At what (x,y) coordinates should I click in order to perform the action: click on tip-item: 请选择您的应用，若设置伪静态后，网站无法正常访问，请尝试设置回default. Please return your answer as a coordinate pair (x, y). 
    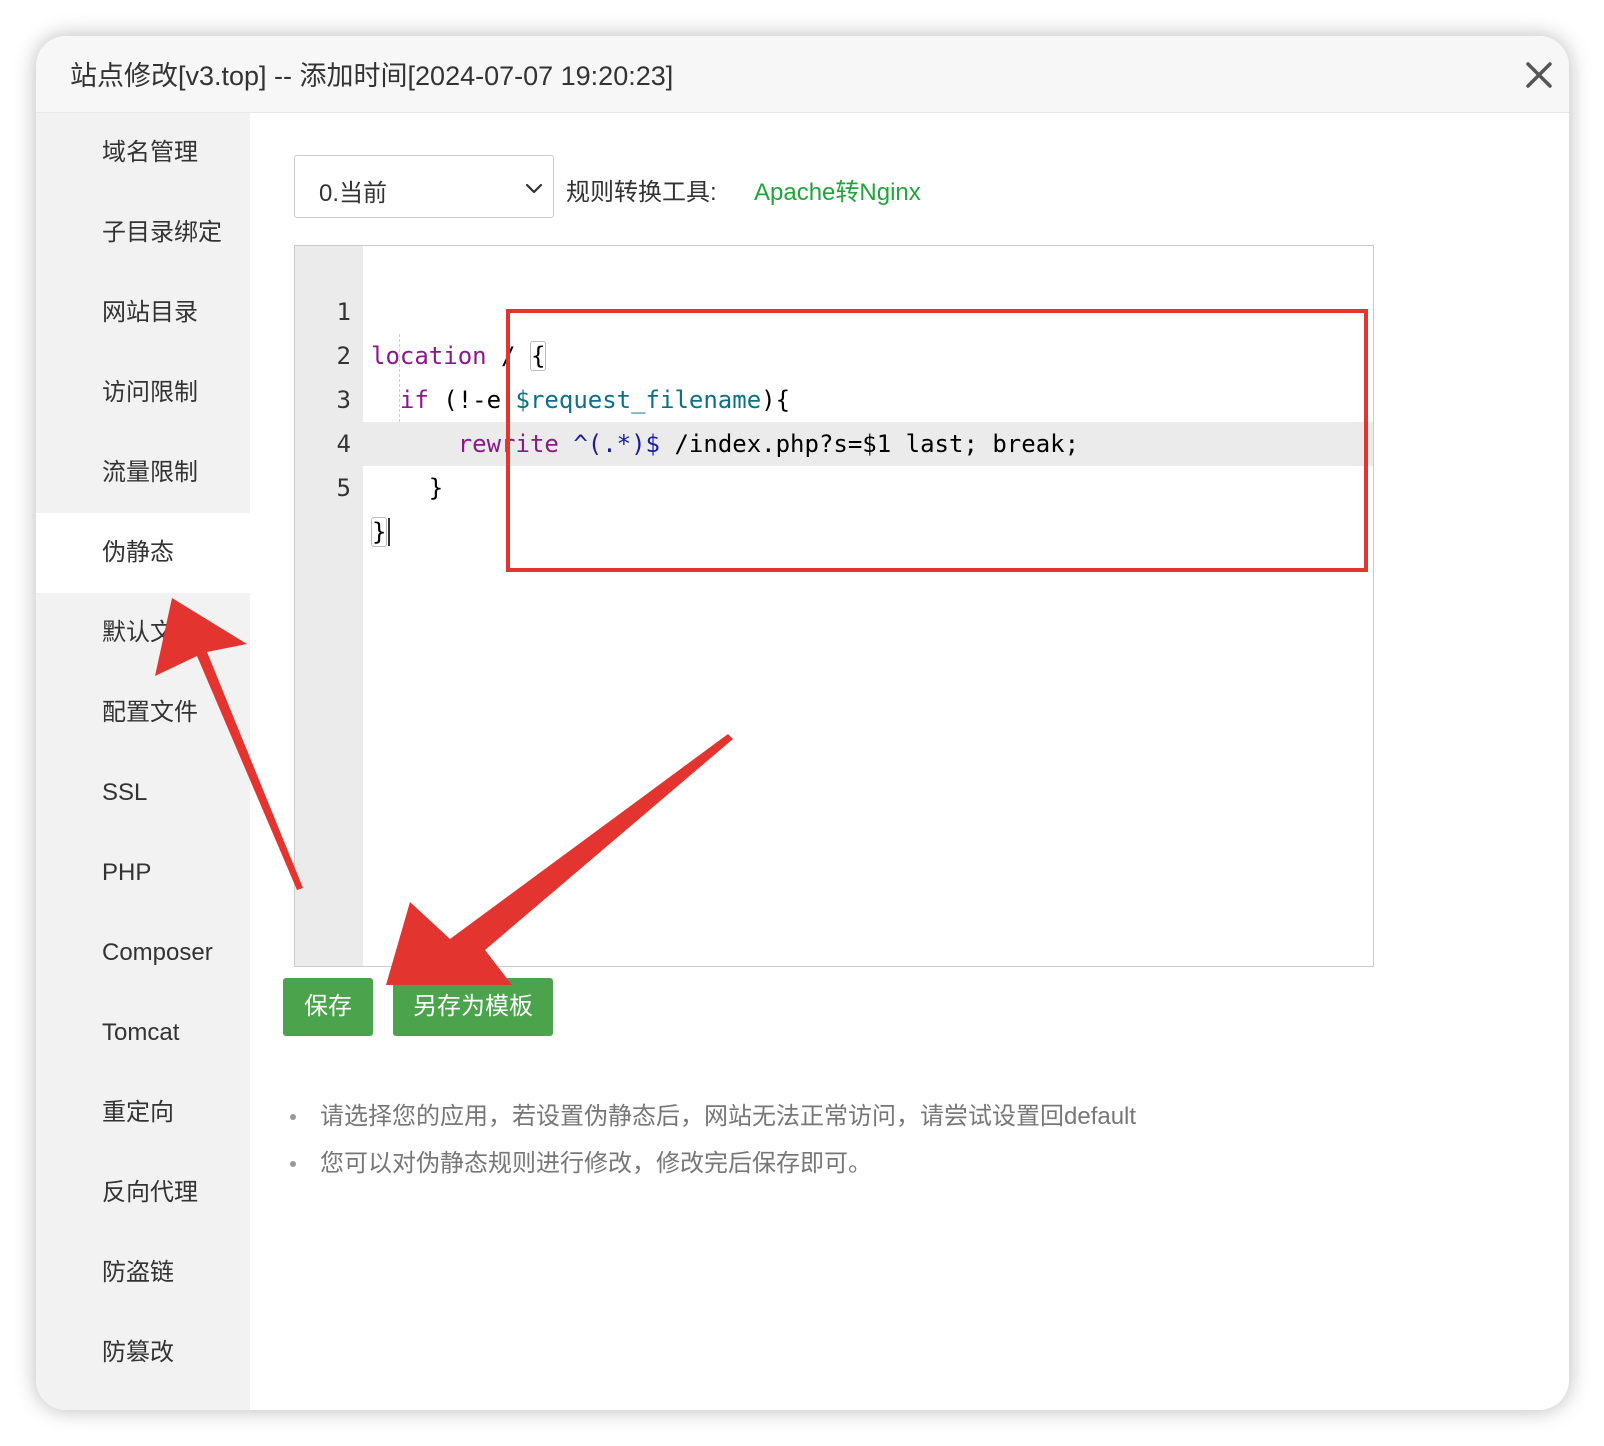
    Looking at the image, I should click on (713, 1116).